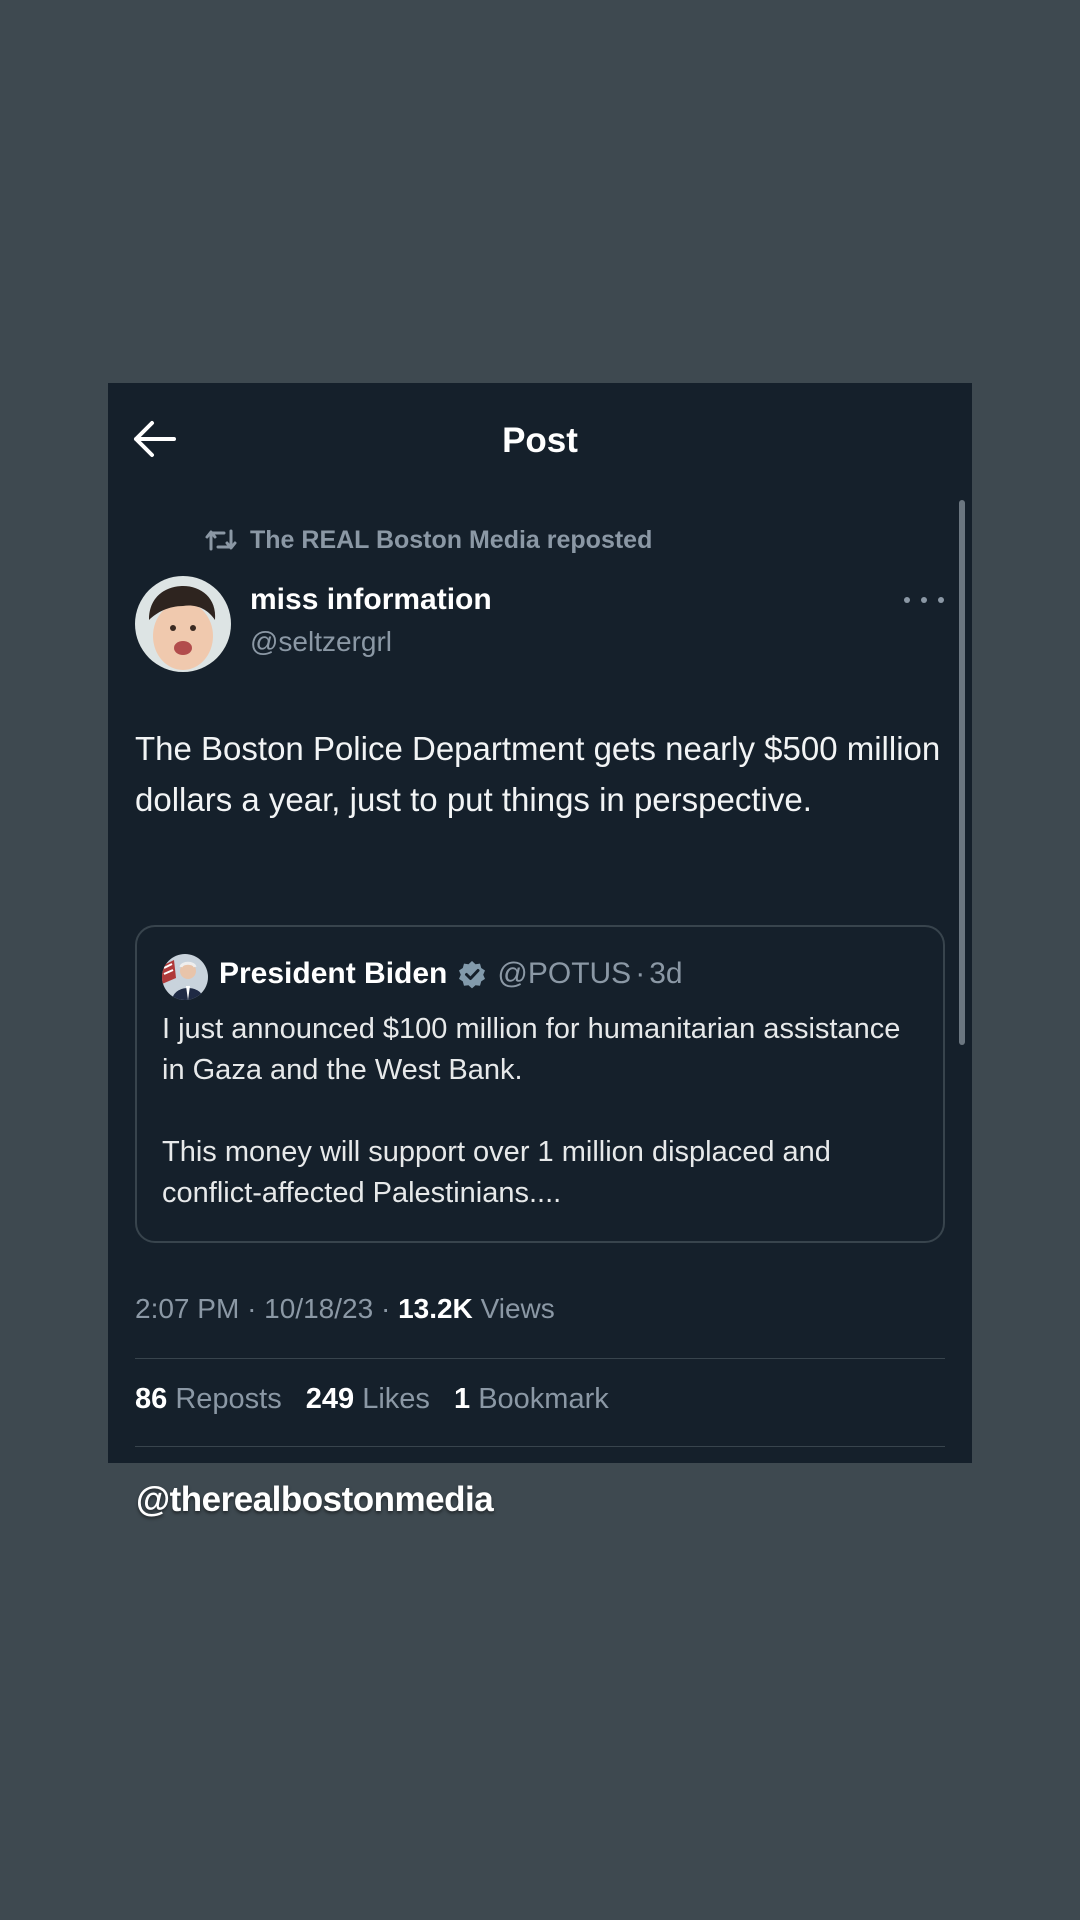  I want to click on post-metadata: 2:07 PM · 10/18/23 · 13.2K Views, so click(345, 1309).